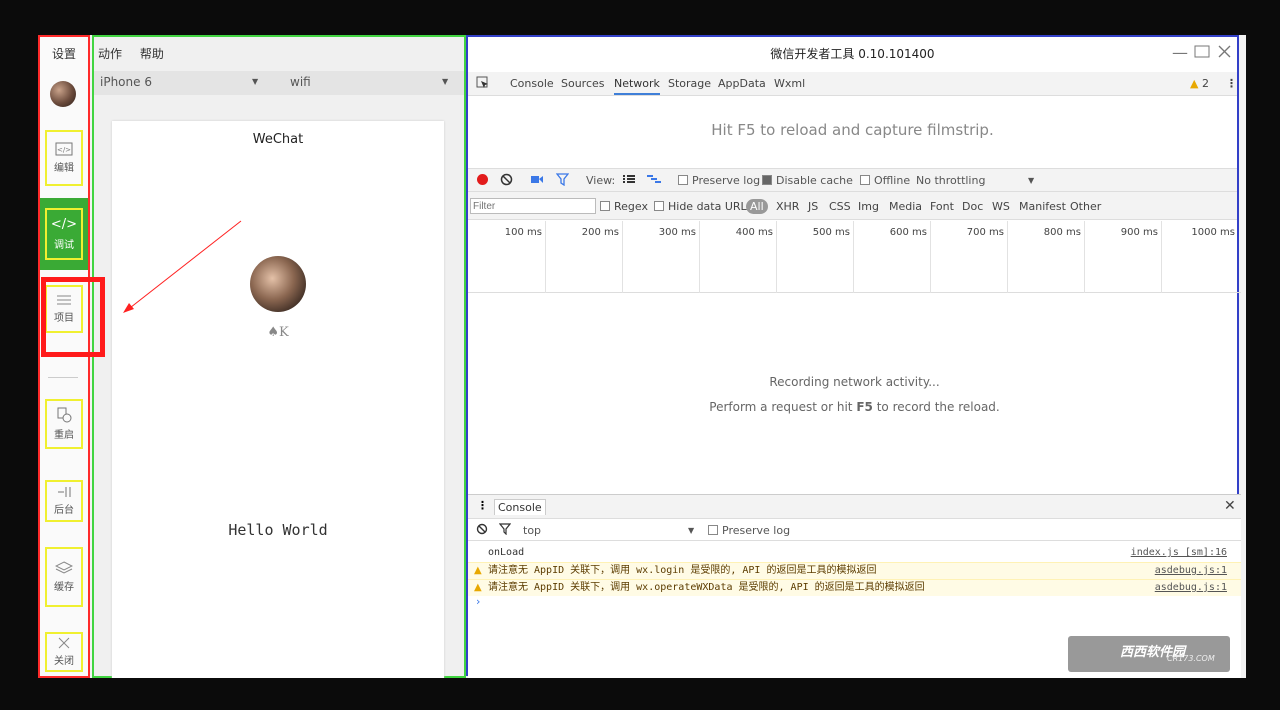 The image size is (1280, 710). What do you see at coordinates (710, 206) in the screenshot?
I see `hide-data-urls-label: Hide data URLs` at bounding box center [710, 206].